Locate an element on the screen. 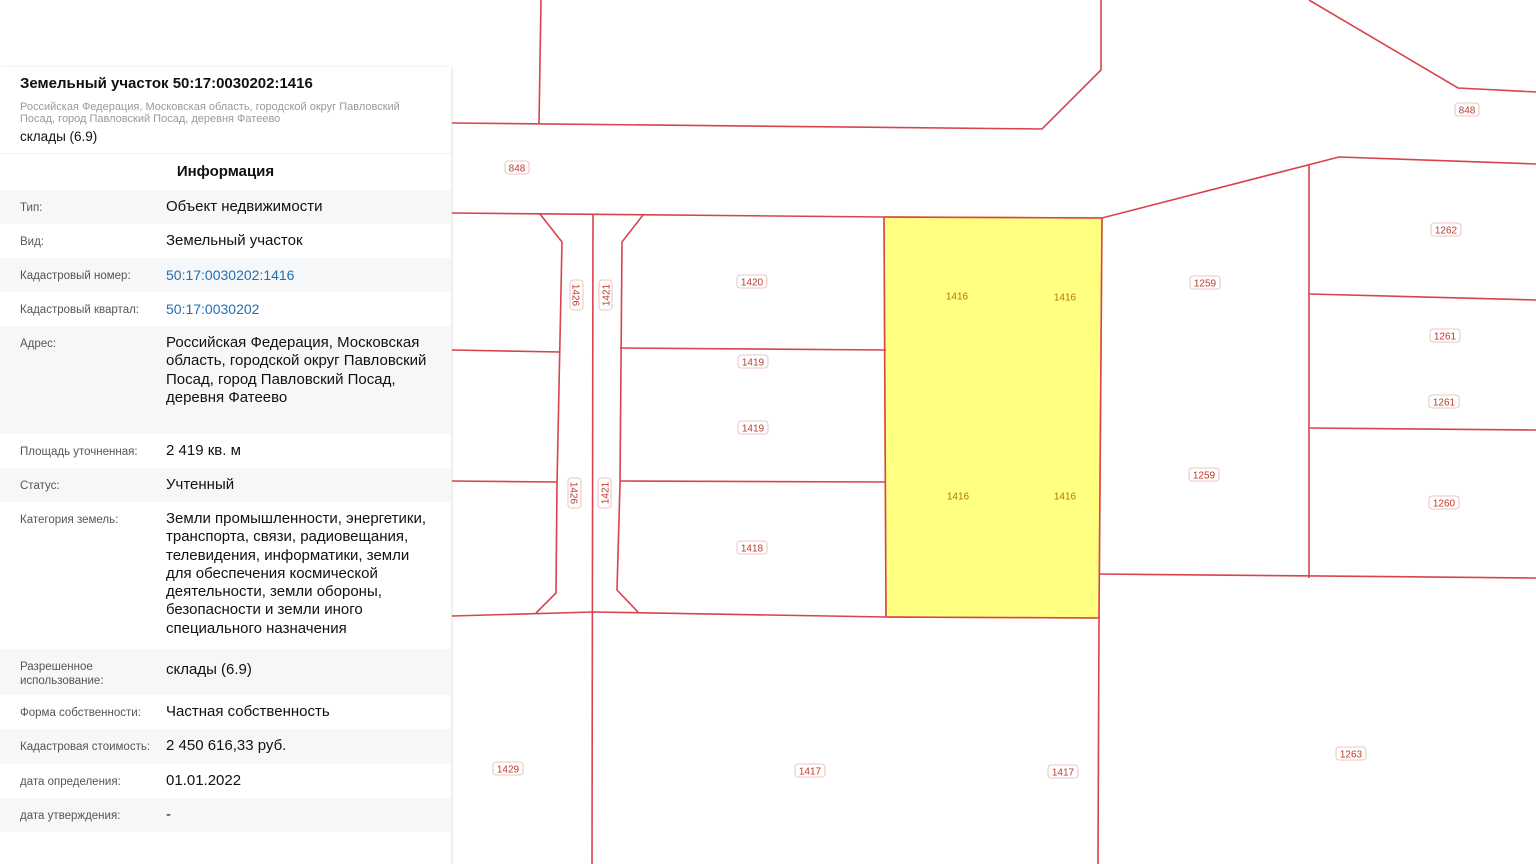 The image size is (1536, 864). parcel-use-short: склады (6.9) is located at coordinates (59, 136).